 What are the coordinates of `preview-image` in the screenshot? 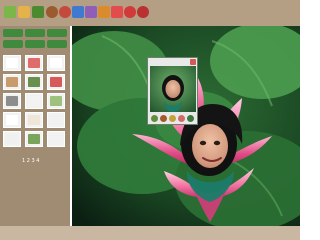 It's located at (173, 89).